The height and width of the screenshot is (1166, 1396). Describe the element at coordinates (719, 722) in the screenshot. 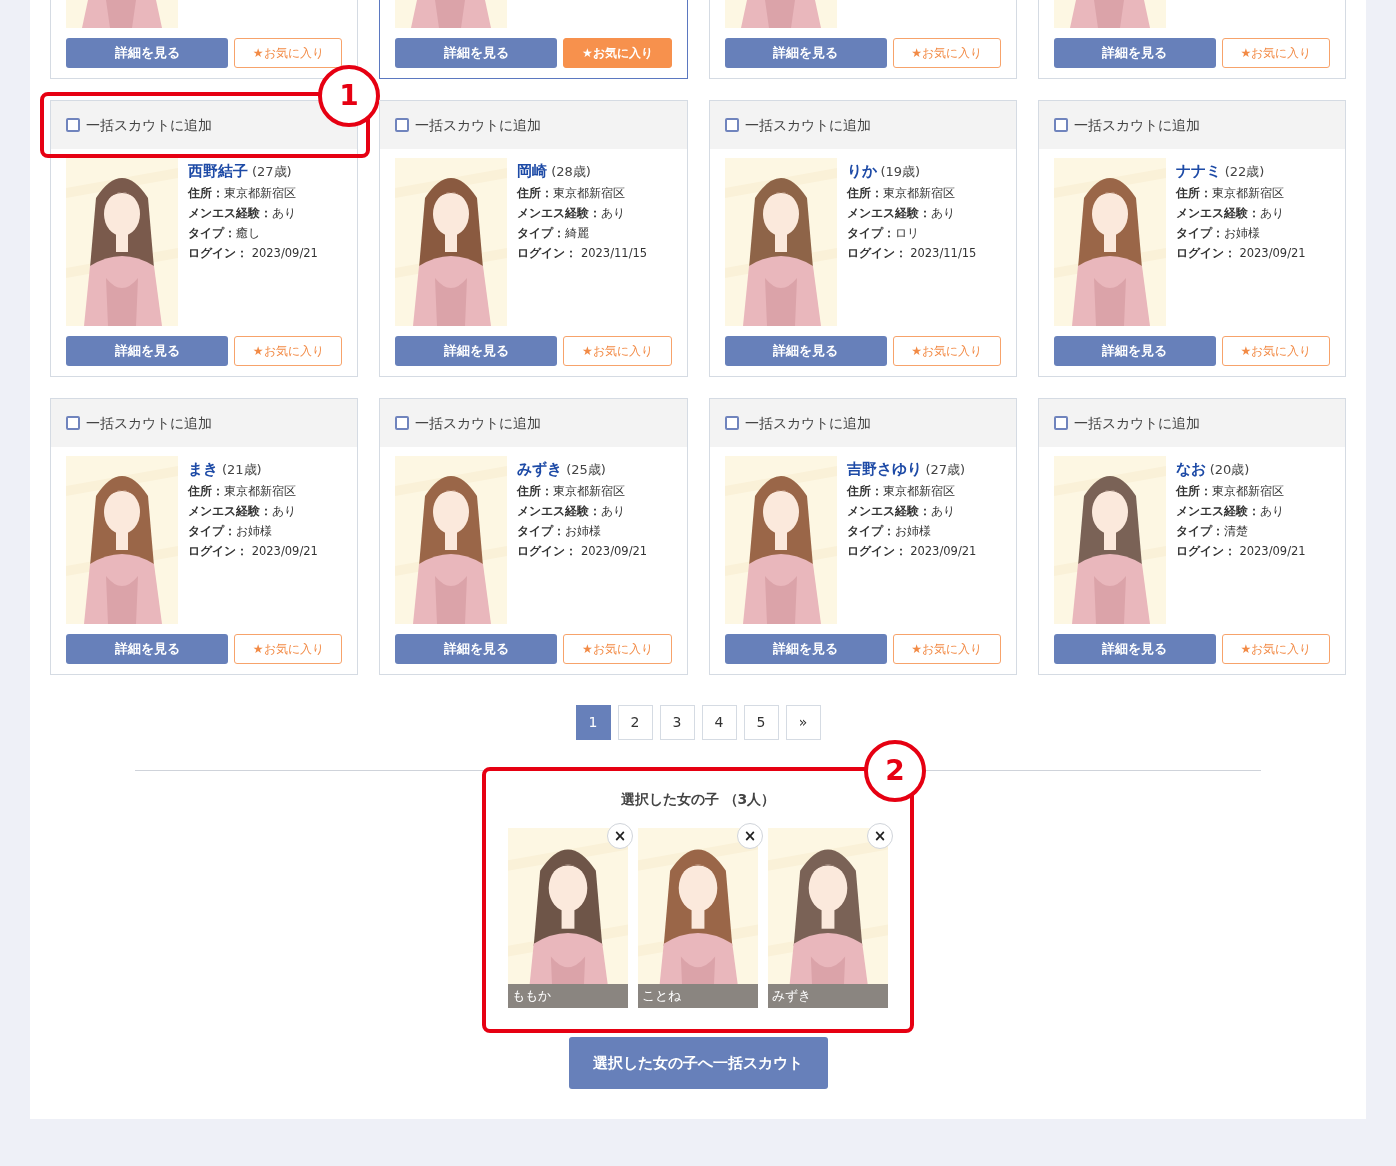

I see `page-button: 4` at that location.